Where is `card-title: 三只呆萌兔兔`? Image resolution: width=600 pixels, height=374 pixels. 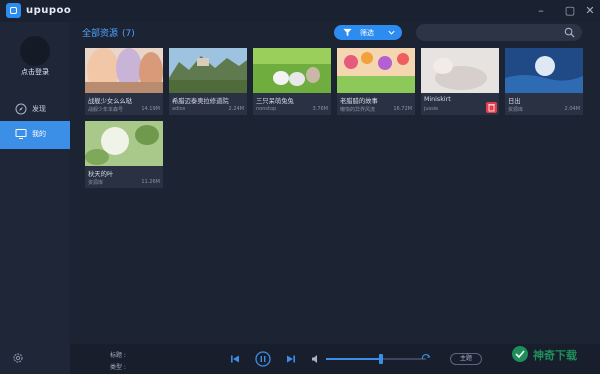 card-title: 三只呆萌兔兔 is located at coordinates (275, 101).